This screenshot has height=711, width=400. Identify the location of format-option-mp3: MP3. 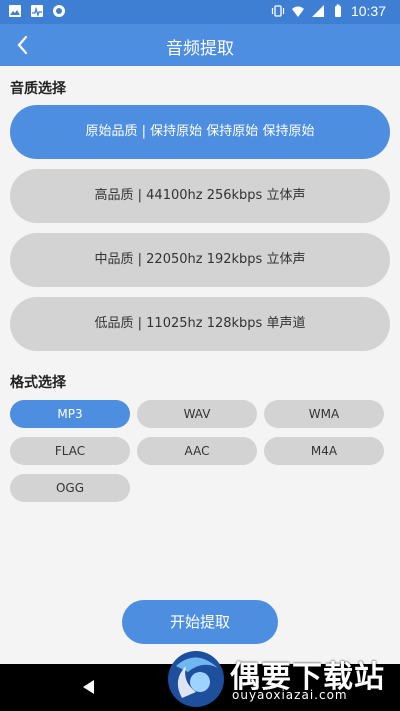
(70, 414).